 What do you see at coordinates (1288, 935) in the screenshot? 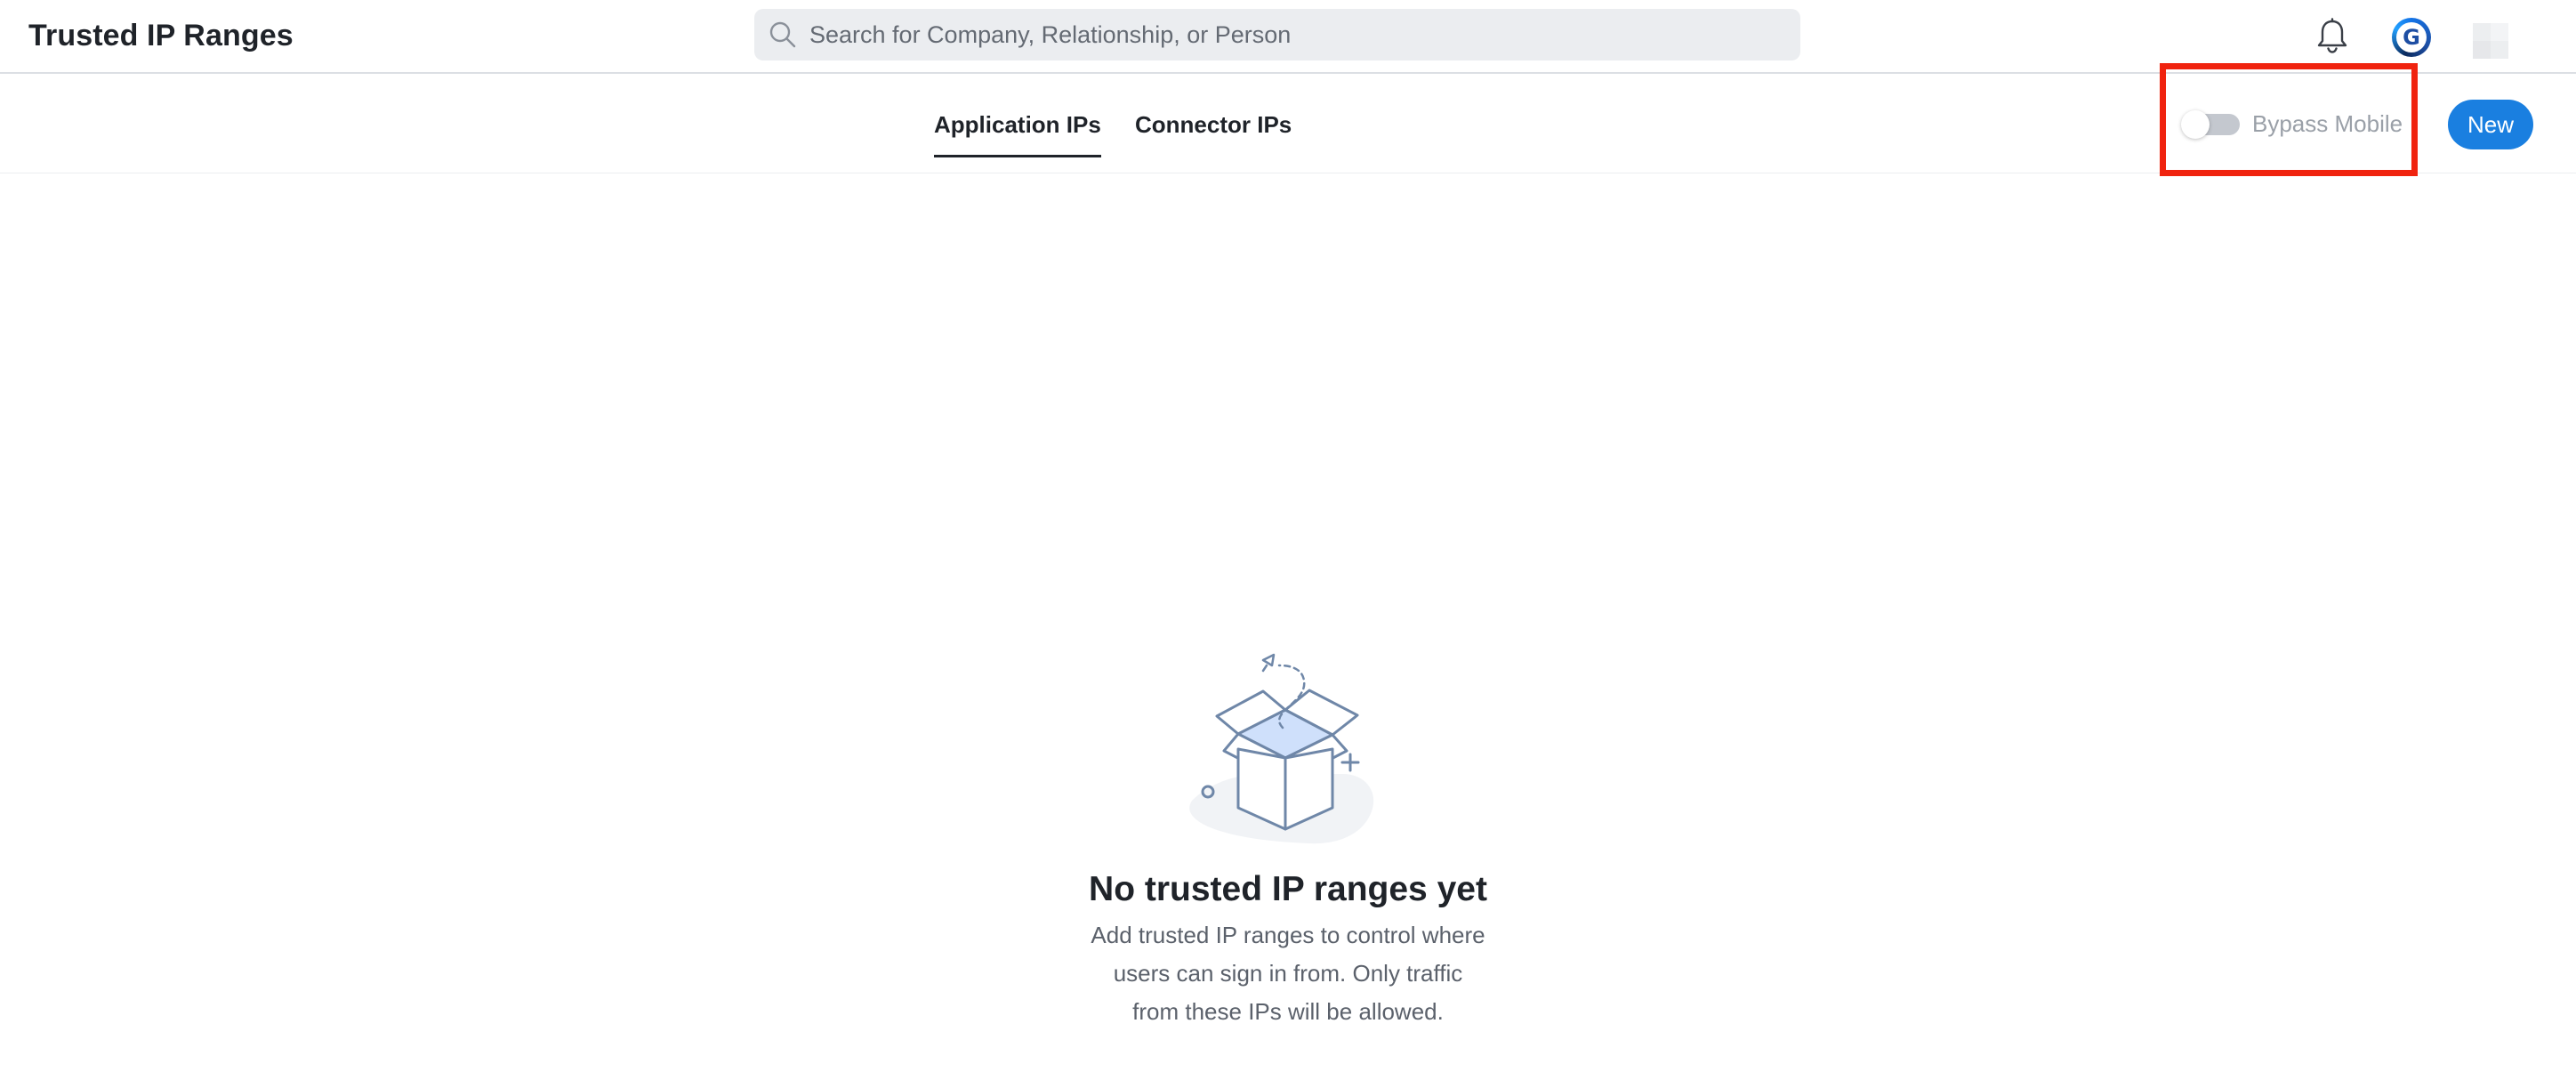
I see `empty-state-description-line: Add trusted IP ranges to control where` at bounding box center [1288, 935].